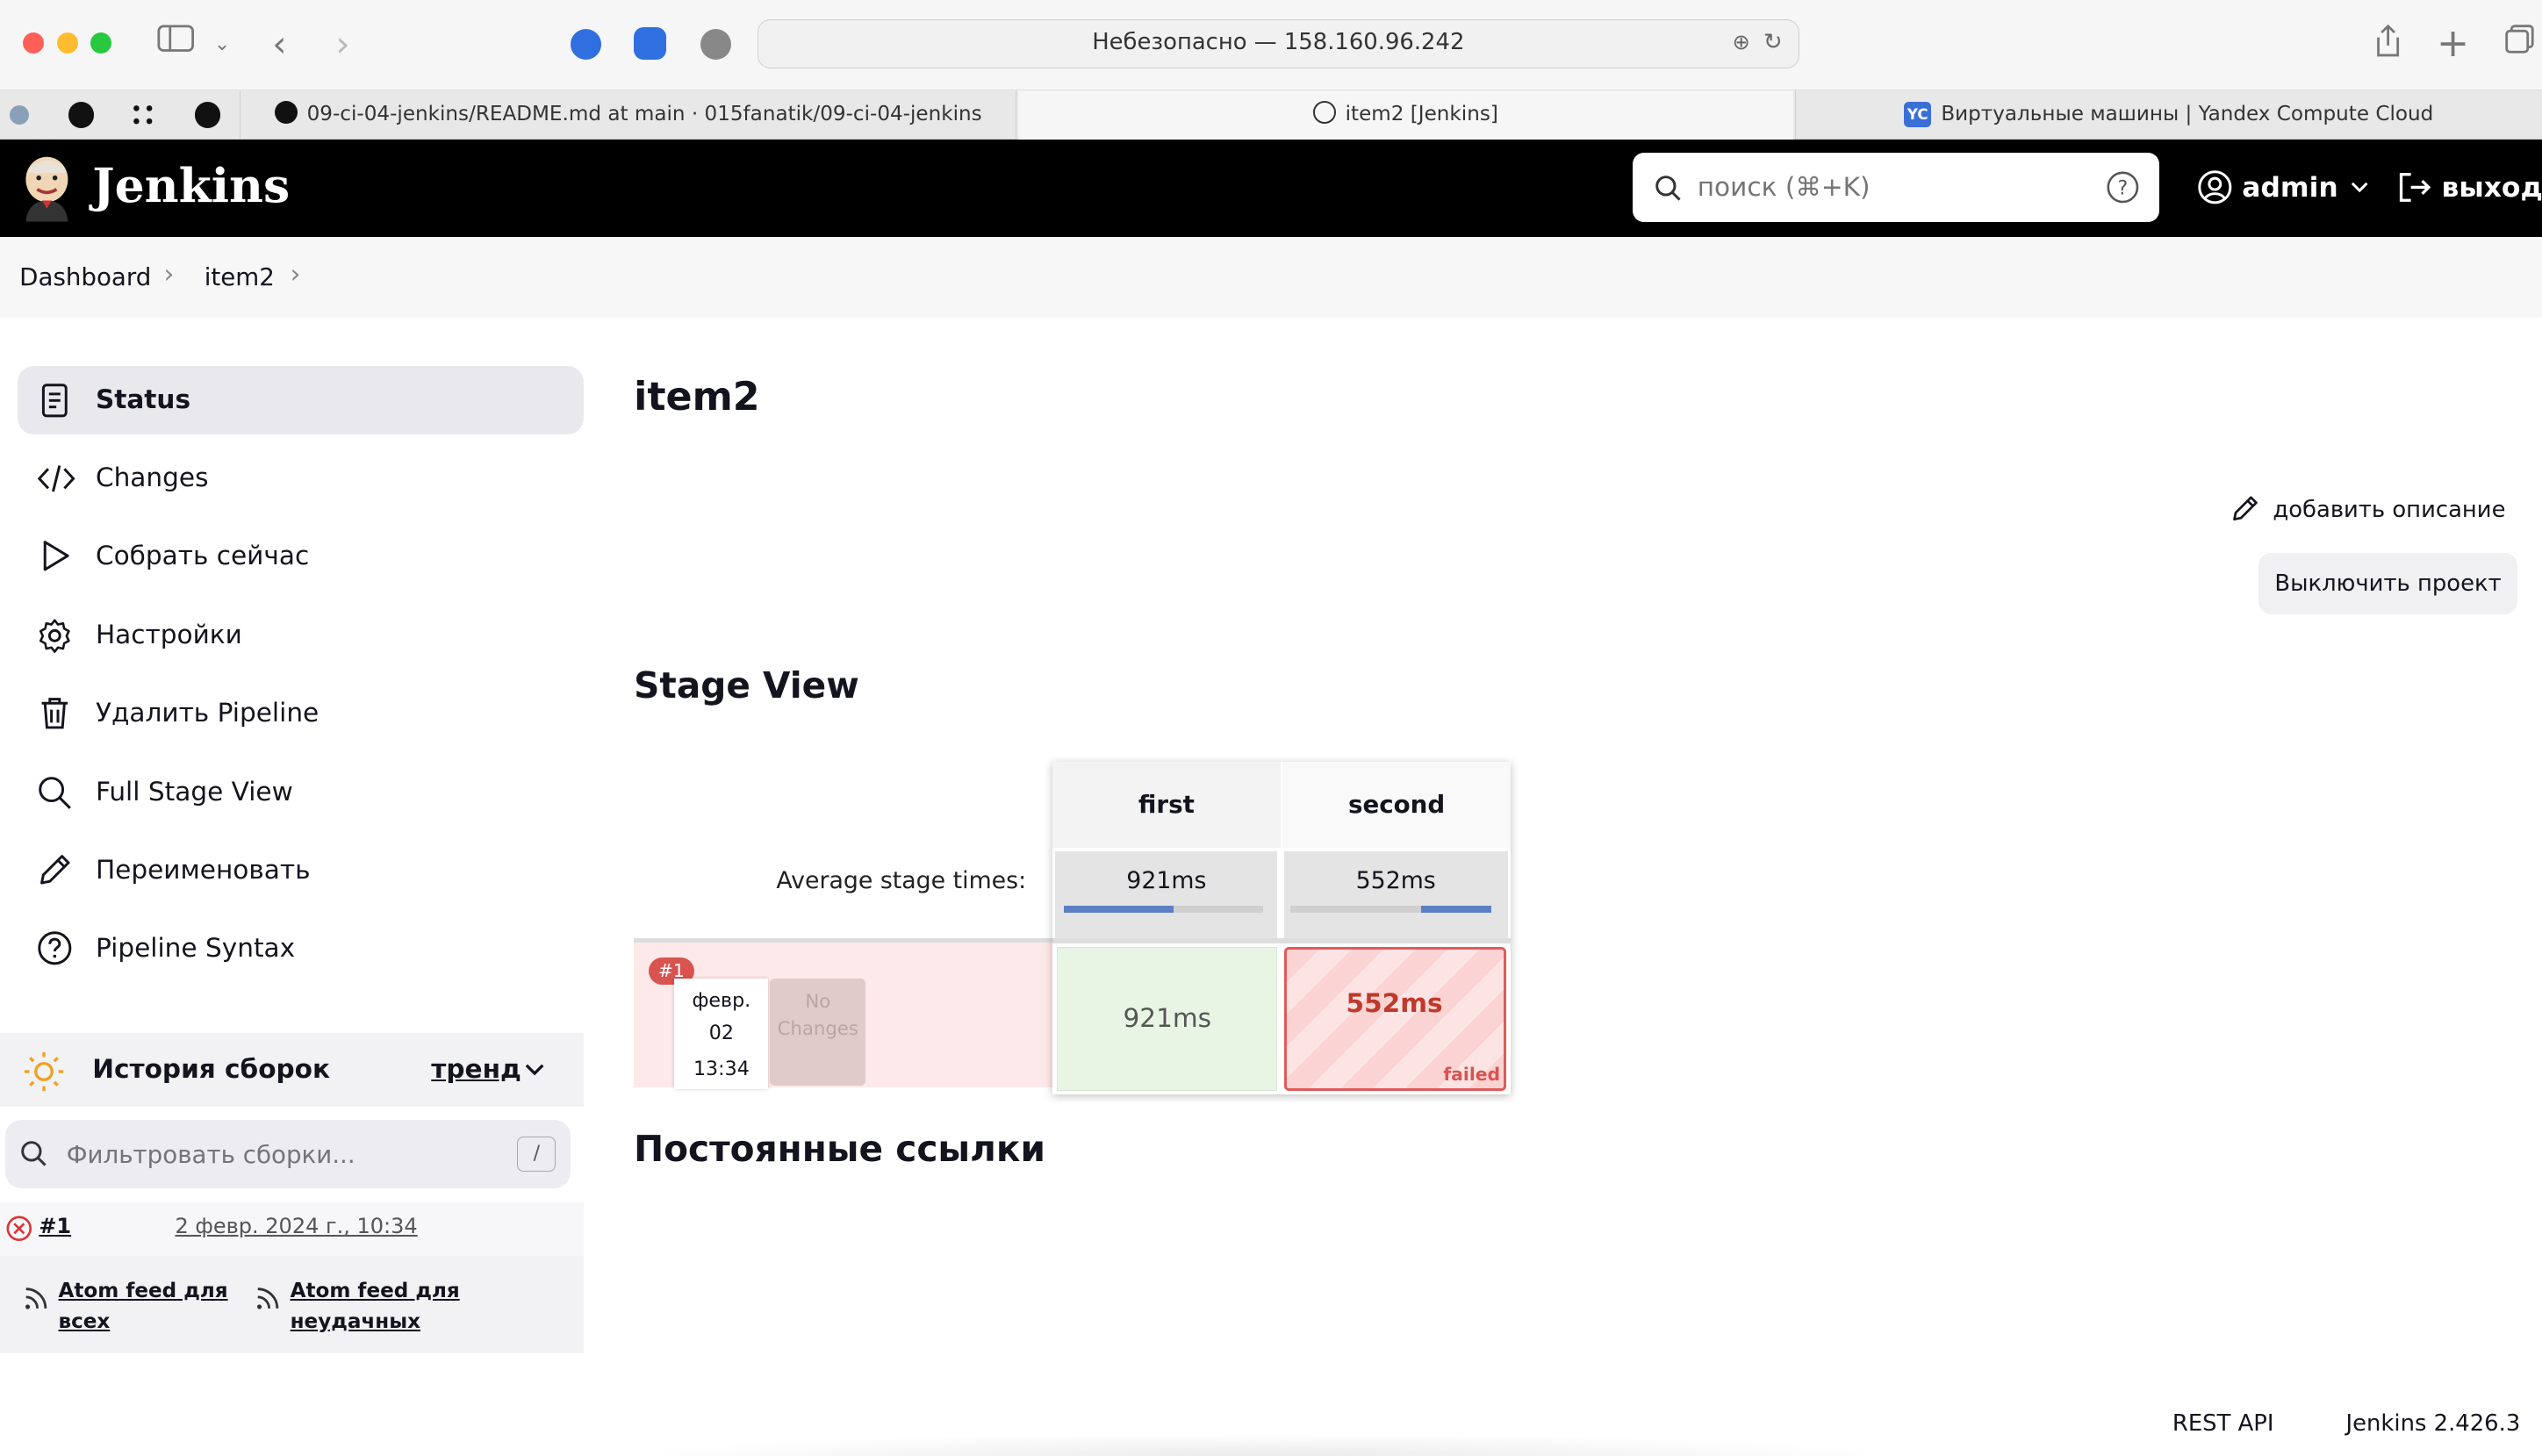  What do you see at coordinates (342, 44) in the screenshot?
I see `forward-icon: ›` at bounding box center [342, 44].